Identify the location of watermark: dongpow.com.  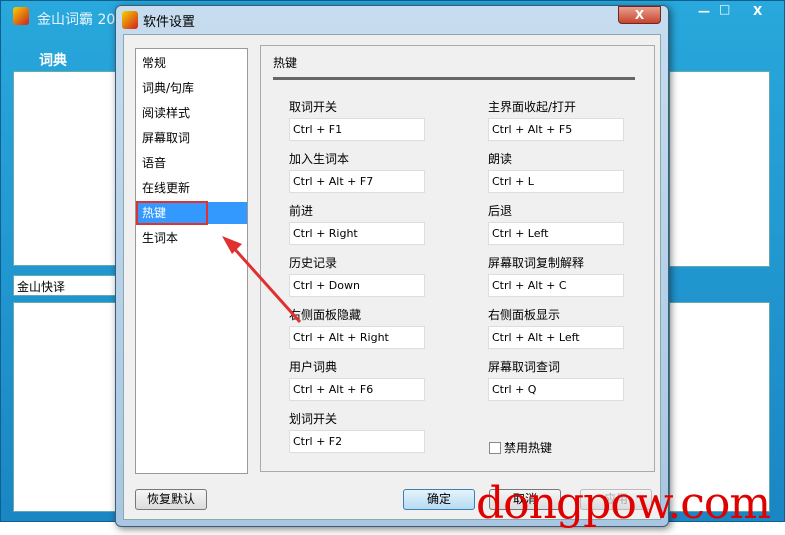
(623, 503).